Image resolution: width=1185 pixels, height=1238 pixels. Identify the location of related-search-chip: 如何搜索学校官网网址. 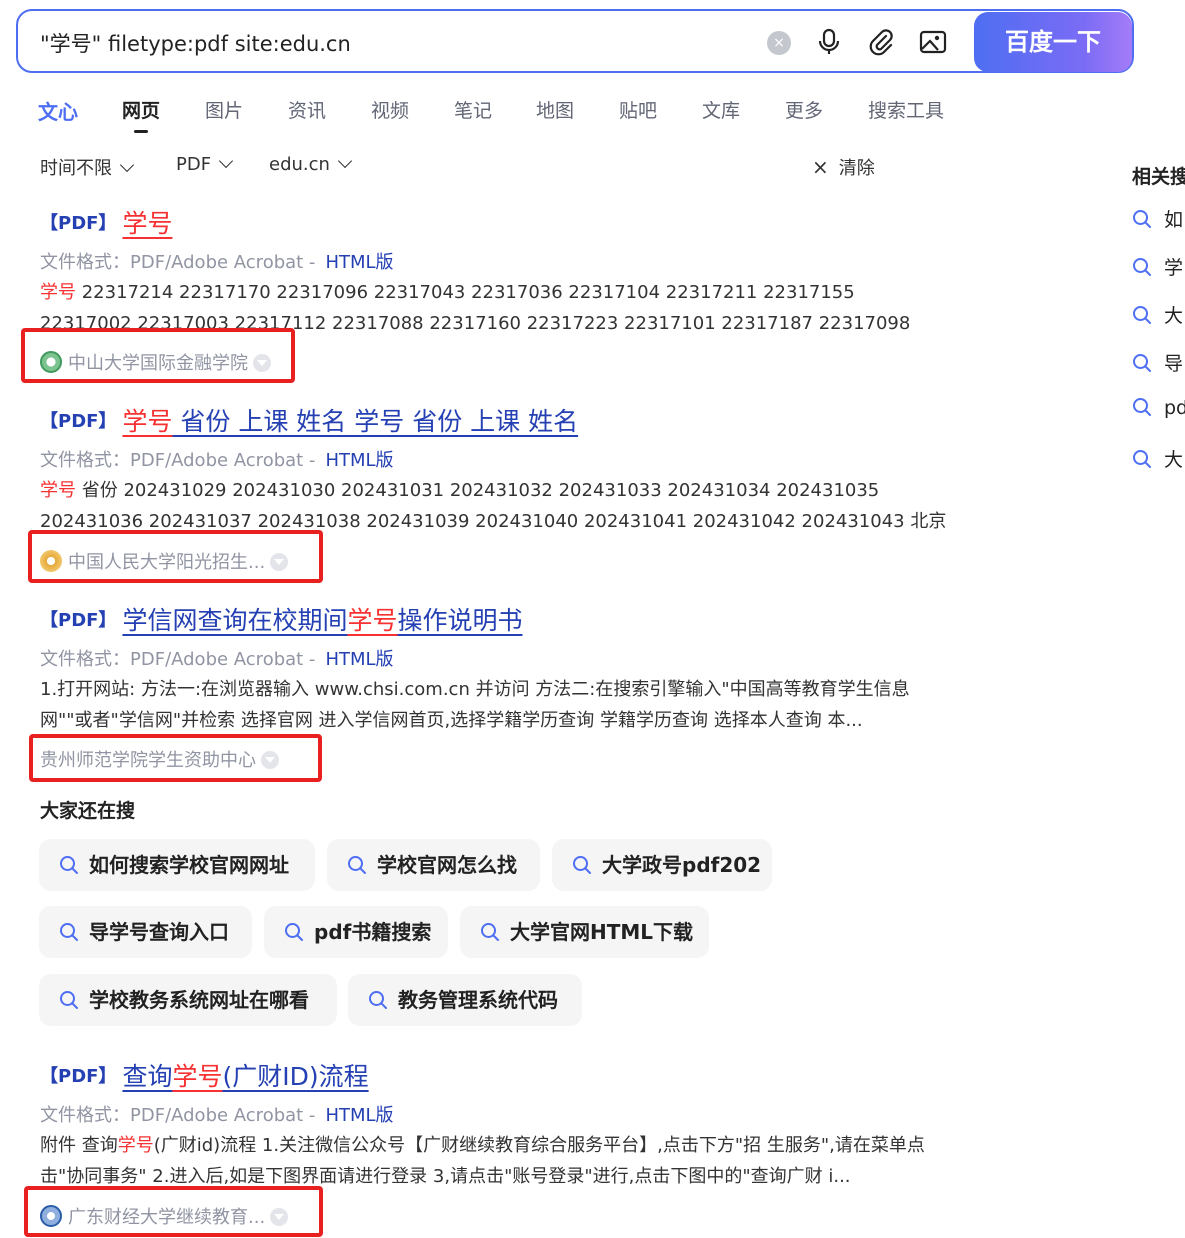
(177, 865).